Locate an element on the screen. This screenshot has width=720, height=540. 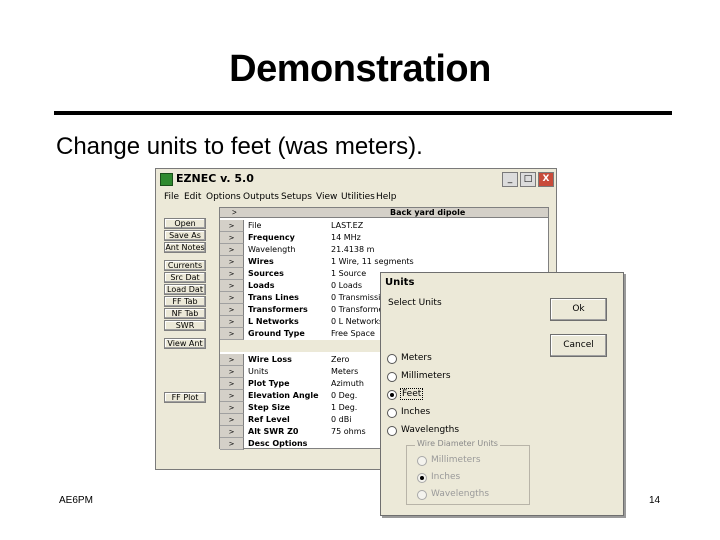
row-value: 1 Wire, 11 segments is located at coordinates (372, 261).